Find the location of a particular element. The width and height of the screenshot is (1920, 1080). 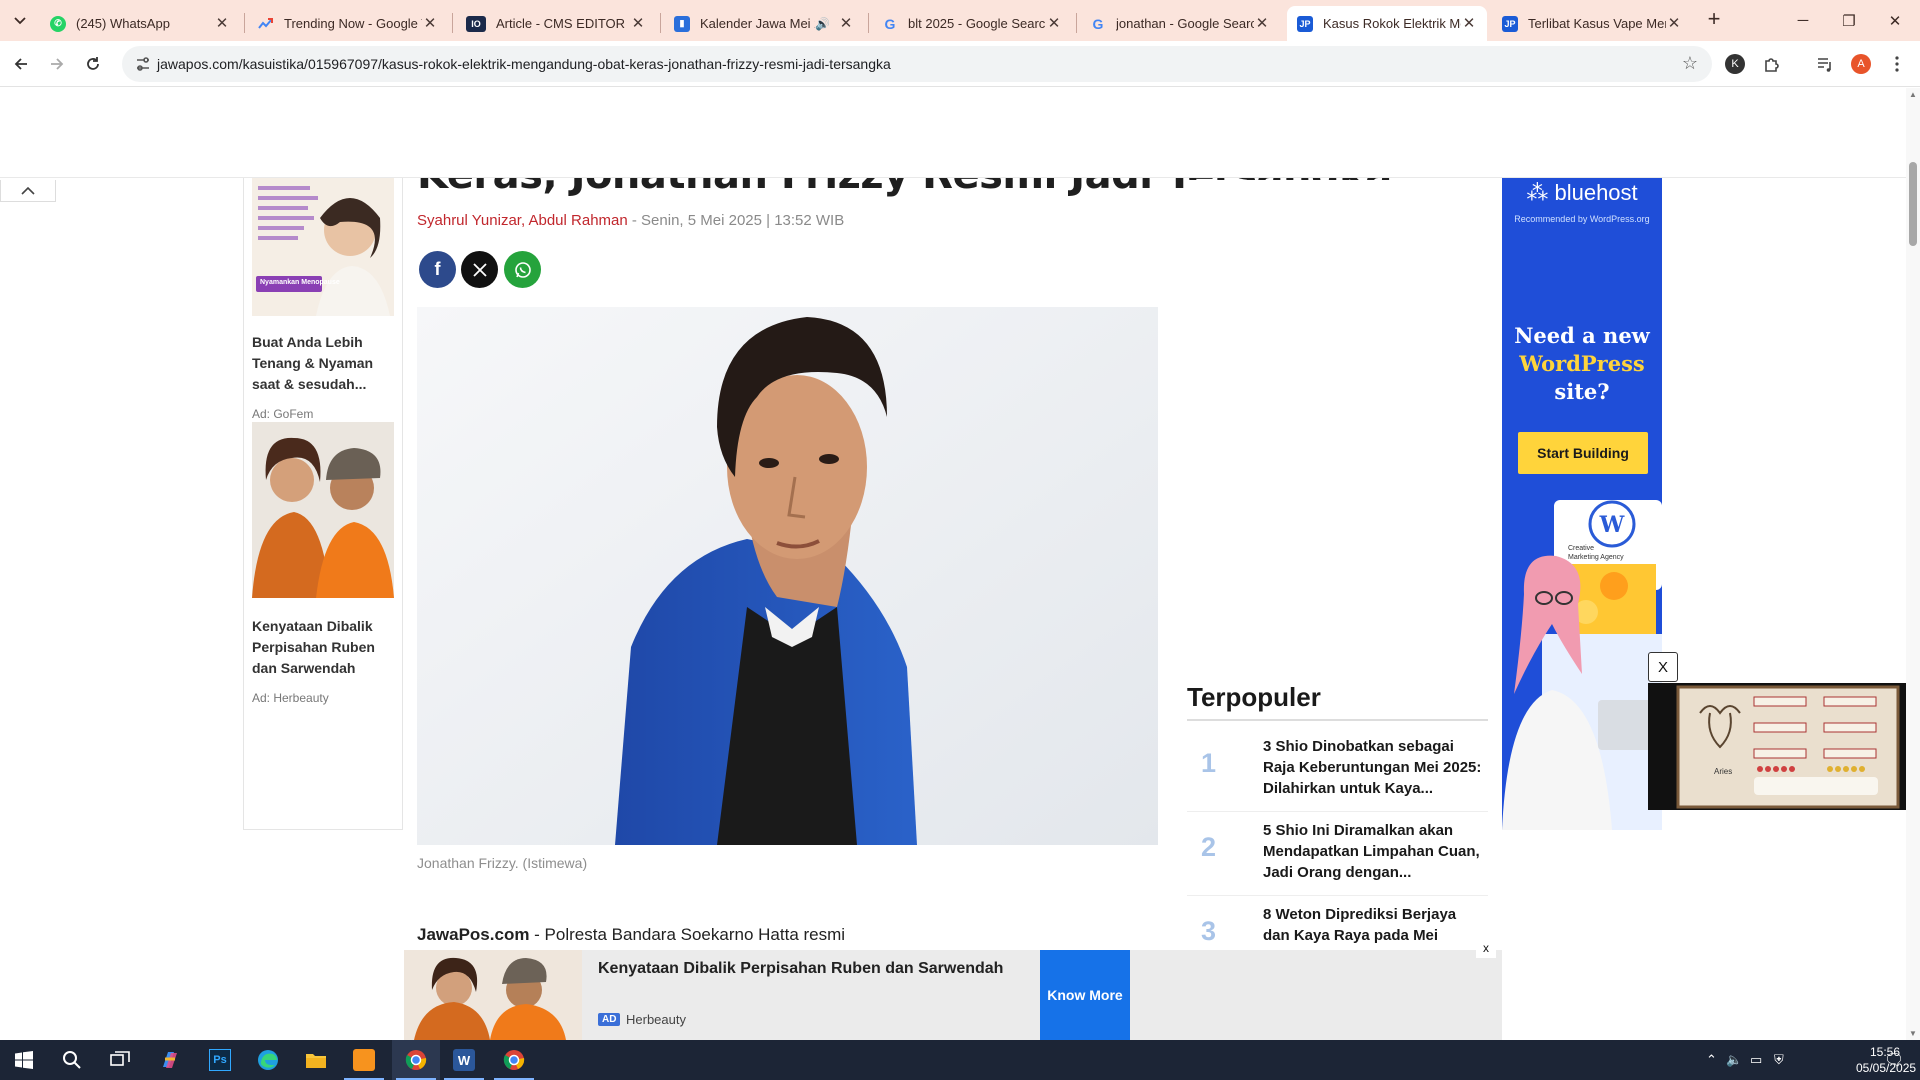

site-settings-icon is located at coordinates (143, 64).